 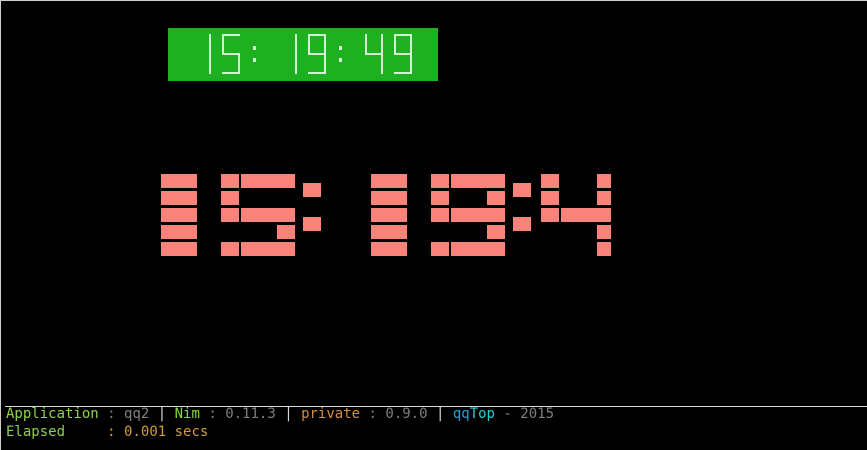 What do you see at coordinates (250, 414) in the screenshot?
I see `nim-version: 0.11.3` at bounding box center [250, 414].